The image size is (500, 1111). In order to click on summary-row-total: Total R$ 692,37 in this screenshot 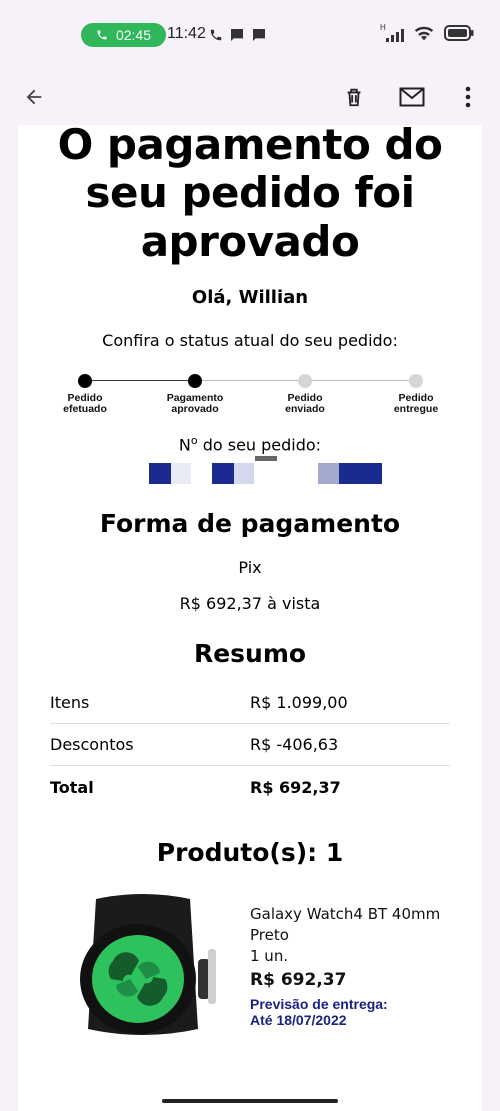, I will do `click(250, 787)`.